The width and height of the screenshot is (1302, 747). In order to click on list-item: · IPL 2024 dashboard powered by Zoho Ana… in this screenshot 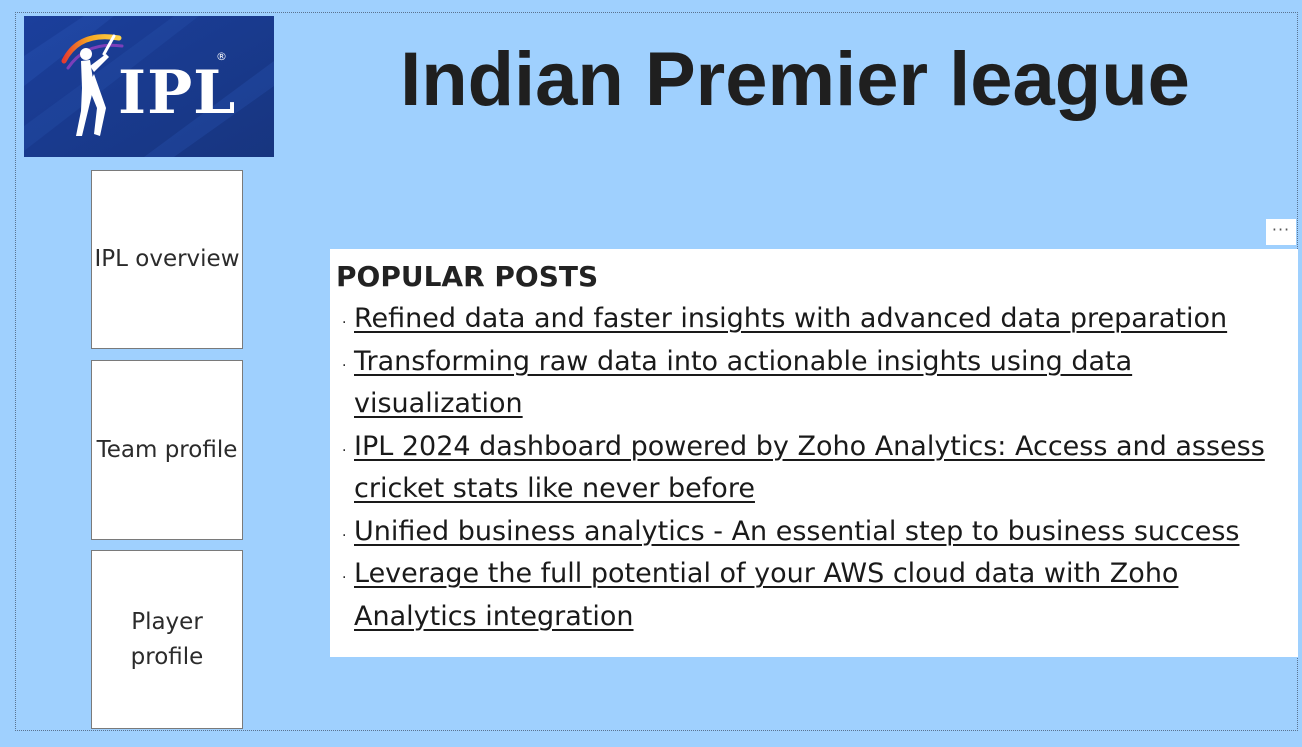, I will do `click(817, 468)`.